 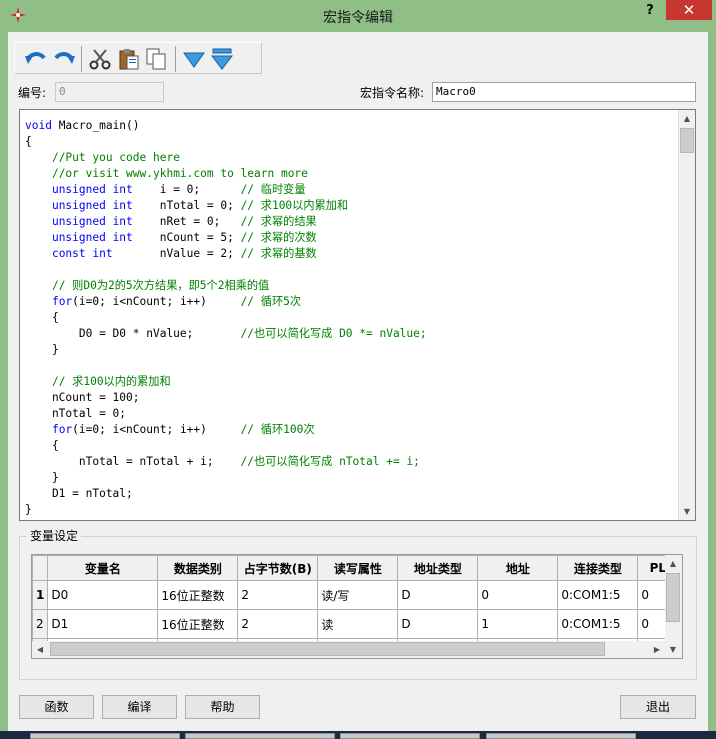 What do you see at coordinates (103, 595) in the screenshot?
I see `table-cell: D0` at bounding box center [103, 595].